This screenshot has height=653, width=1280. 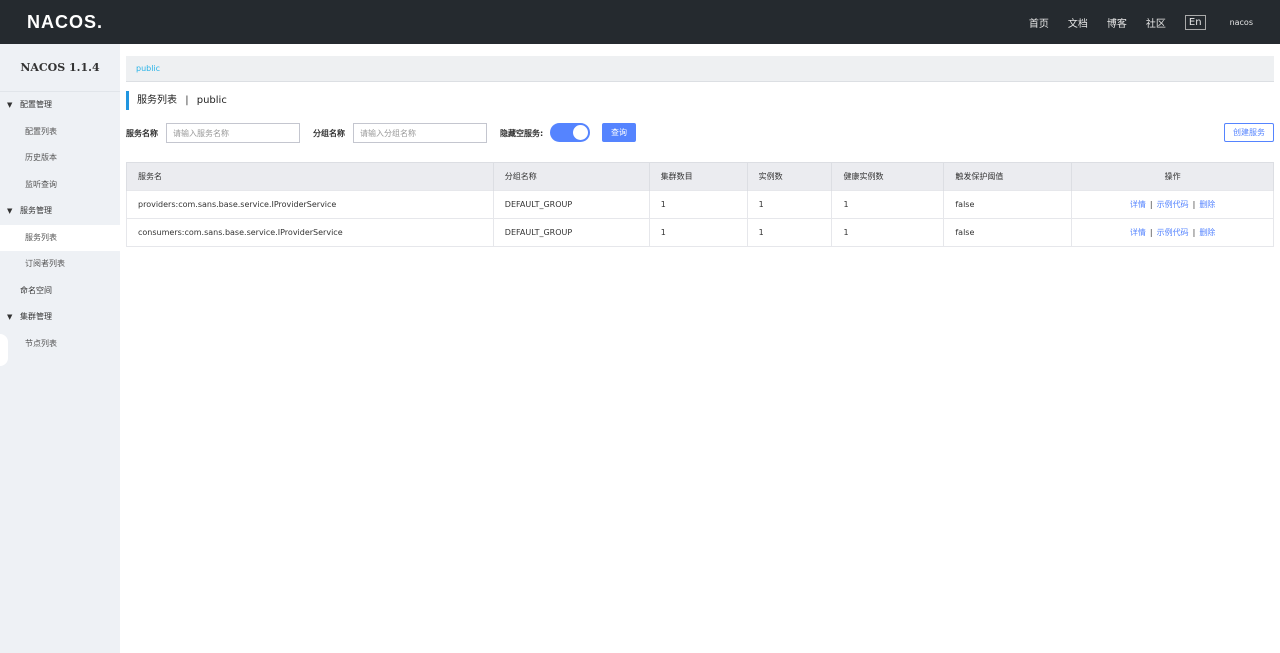 I want to click on menu-group-label: 配置管理, so click(x=36, y=104).